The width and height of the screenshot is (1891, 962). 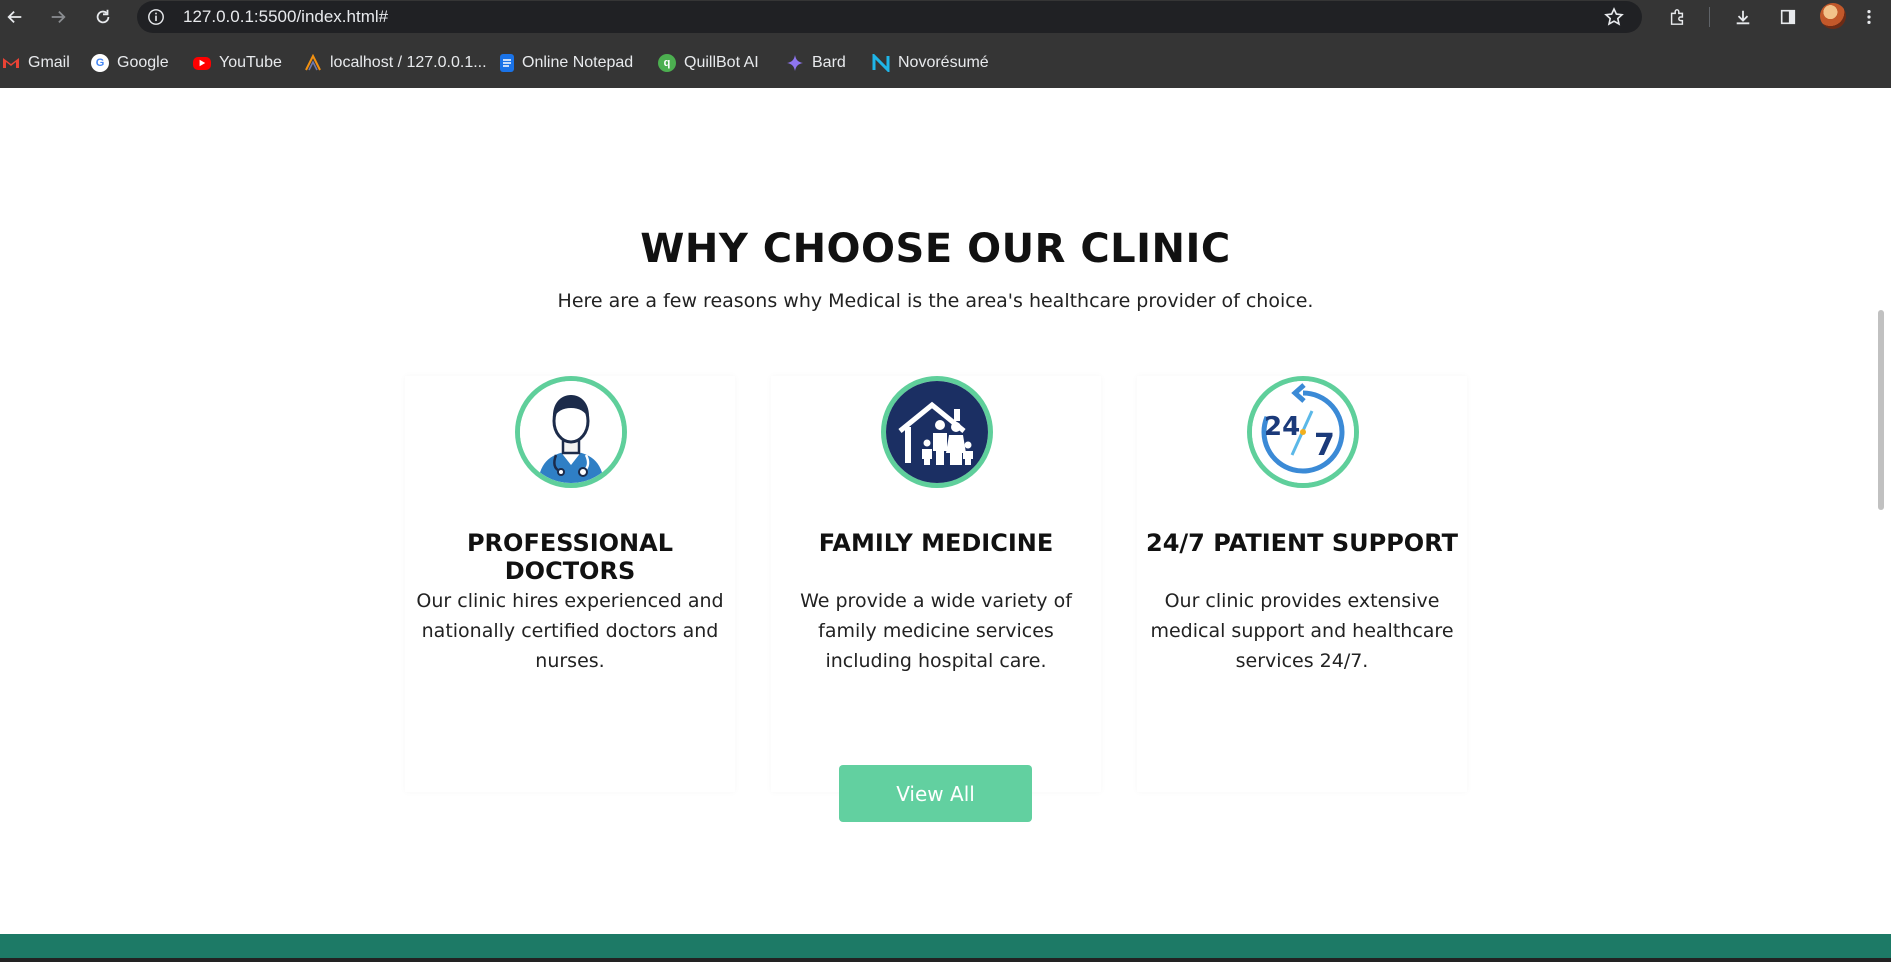 I want to click on forward-button, so click(x=58, y=17).